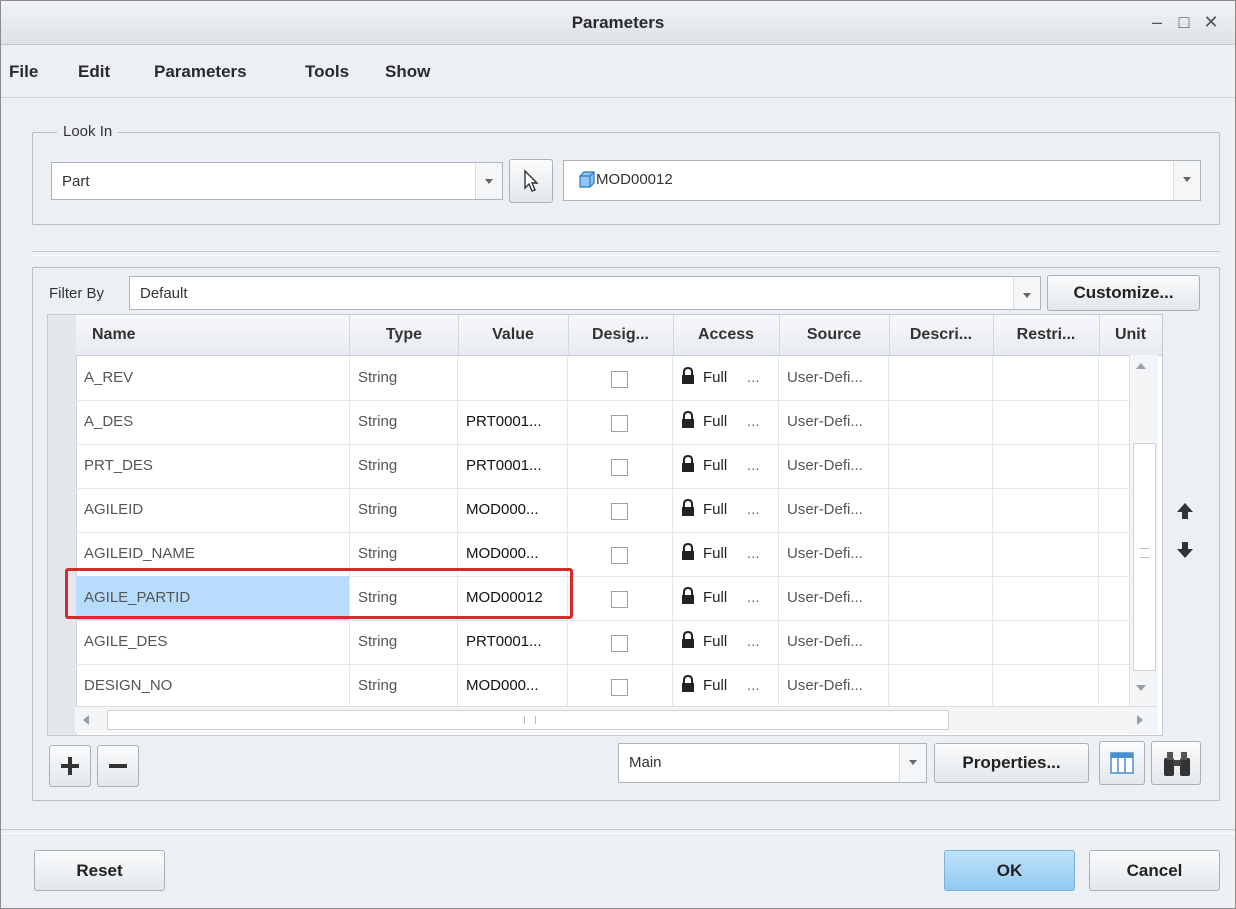  I want to click on col-unit: Unit, so click(1130, 335).